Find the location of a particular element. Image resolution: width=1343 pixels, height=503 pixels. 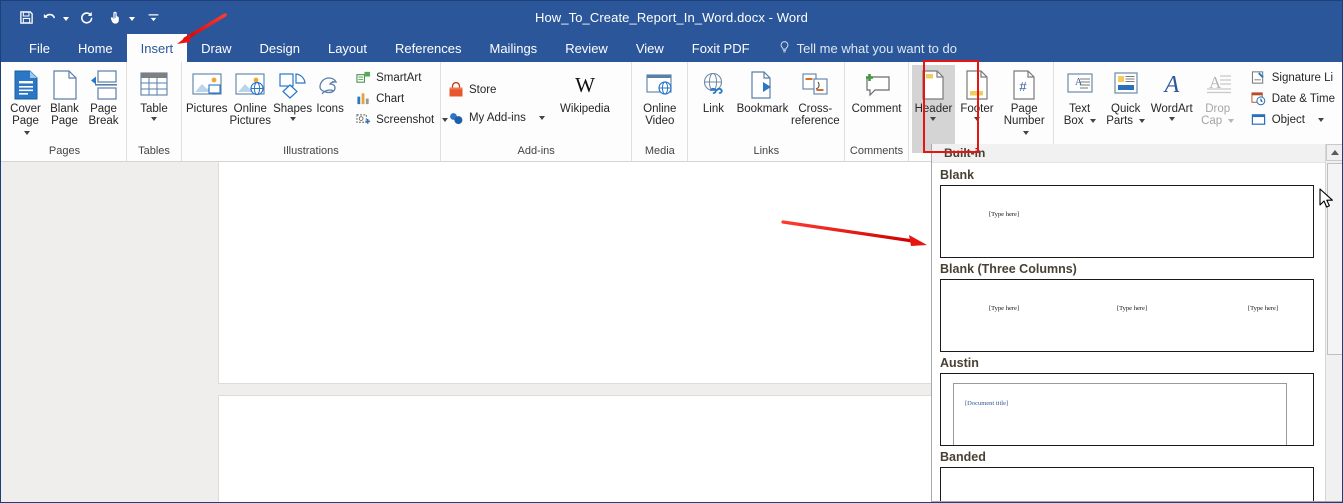

chart-button: Chart is located at coordinates (401, 98).